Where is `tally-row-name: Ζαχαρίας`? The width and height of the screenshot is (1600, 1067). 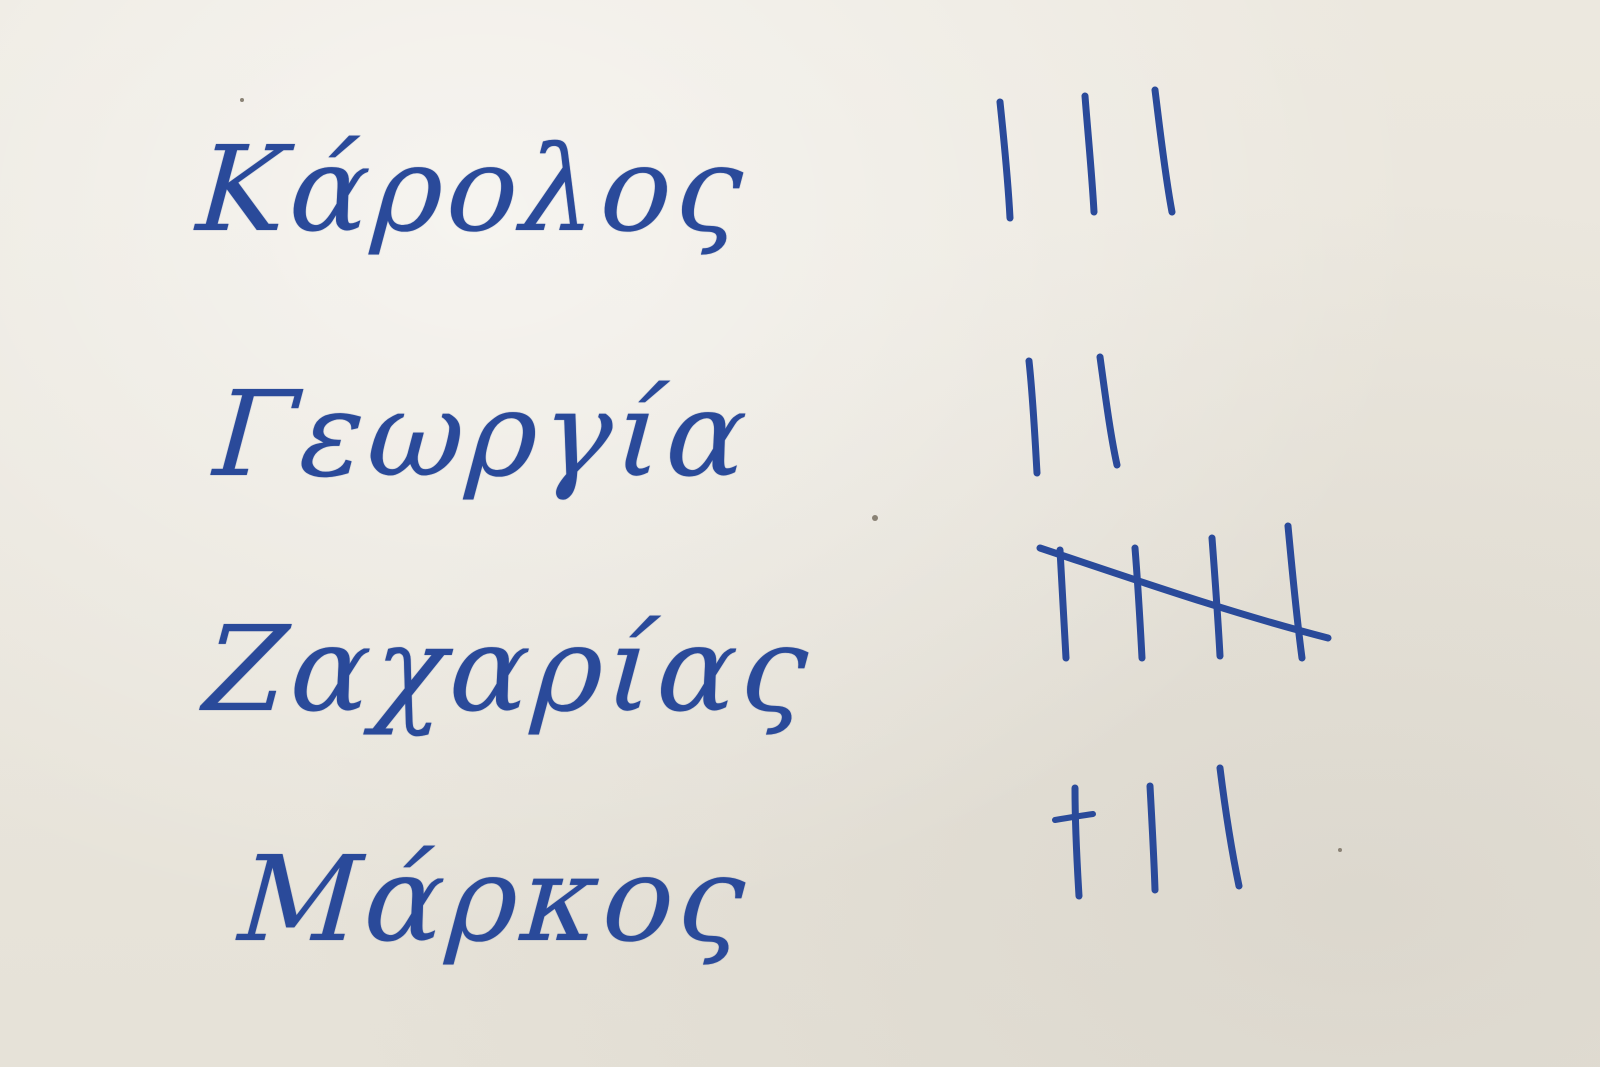 tally-row-name: Ζαχαρίας is located at coordinates (508, 669).